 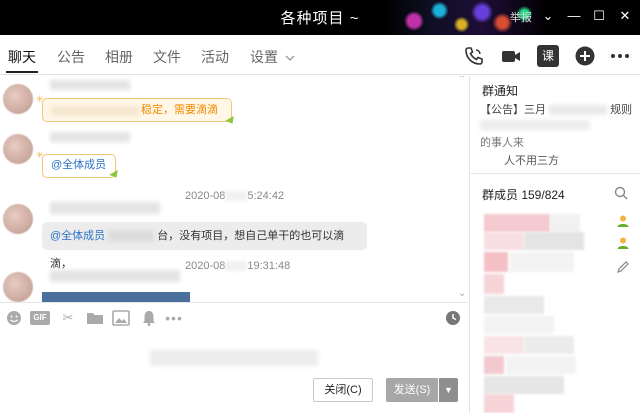 What do you see at coordinates (448, 390) in the screenshot?
I see `send-options-chevron-icon: ▼` at bounding box center [448, 390].